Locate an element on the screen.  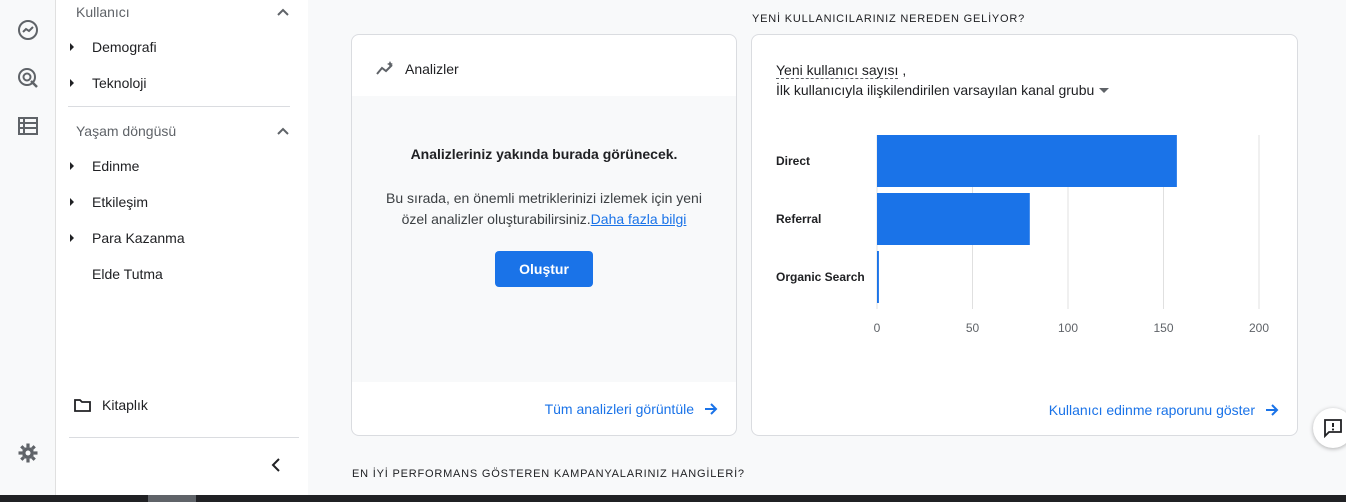
new-users-bar-chart: 0 50 100 150 200 Direct Referral Organic Search is located at coordinates (1022, 235).